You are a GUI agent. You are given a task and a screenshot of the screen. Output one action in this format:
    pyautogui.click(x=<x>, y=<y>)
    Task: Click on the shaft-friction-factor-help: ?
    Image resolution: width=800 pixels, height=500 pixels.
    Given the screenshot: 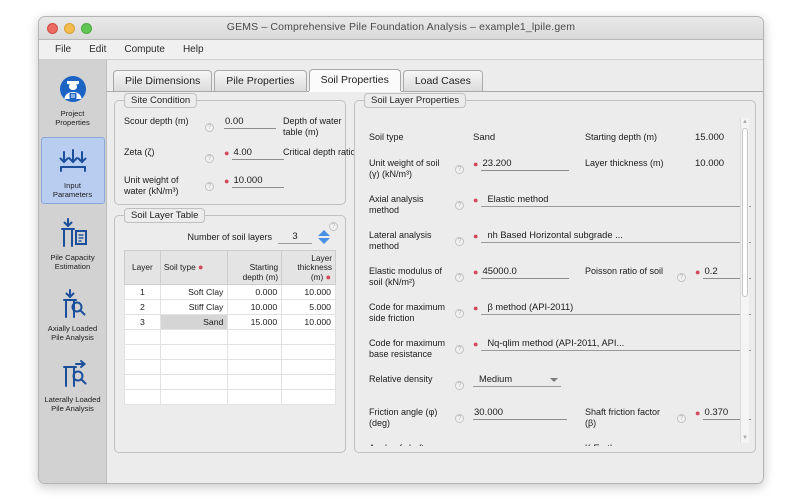 What is the action you would take?
    pyautogui.click(x=684, y=415)
    